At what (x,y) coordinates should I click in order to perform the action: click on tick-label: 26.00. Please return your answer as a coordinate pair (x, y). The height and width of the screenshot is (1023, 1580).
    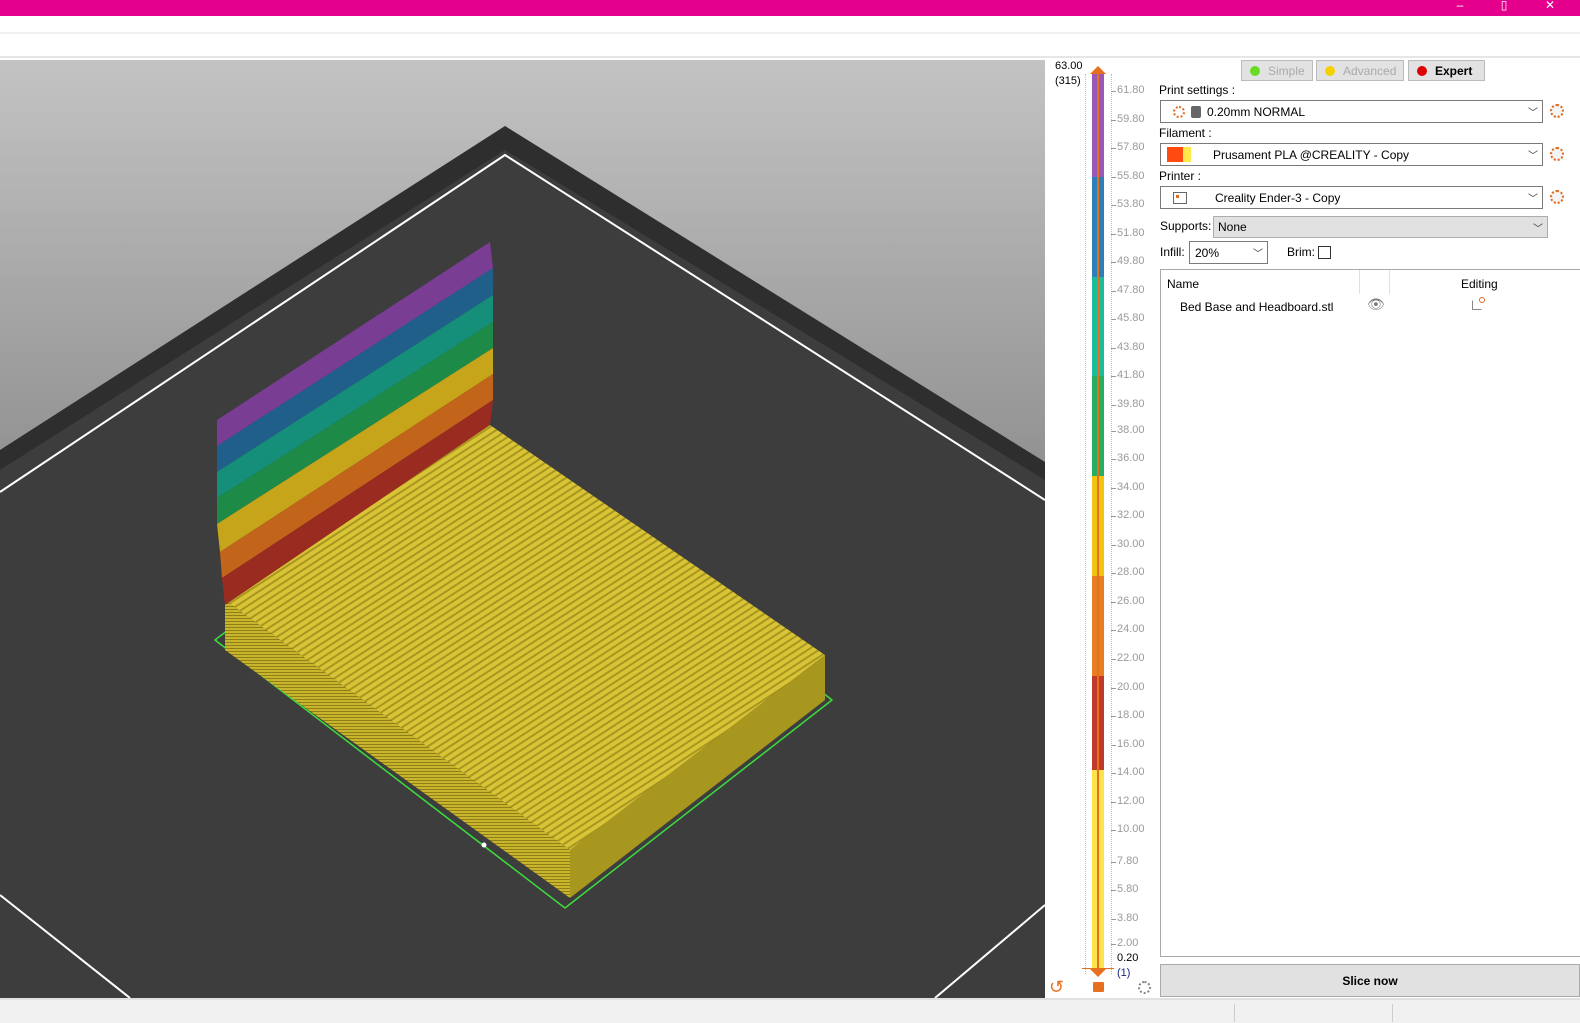
    Looking at the image, I should click on (1131, 600).